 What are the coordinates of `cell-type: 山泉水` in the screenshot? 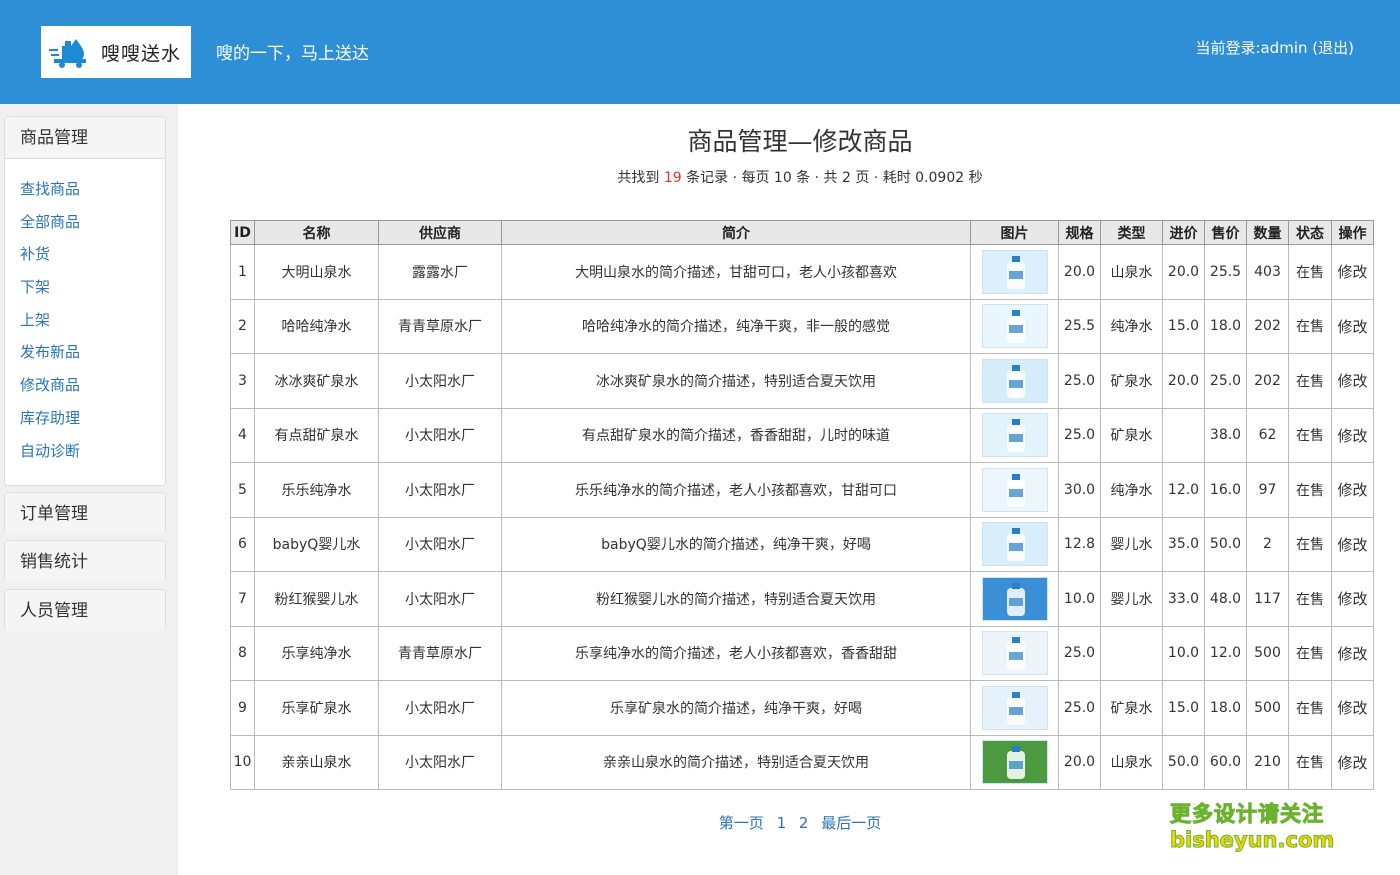 It's located at (1131, 762).